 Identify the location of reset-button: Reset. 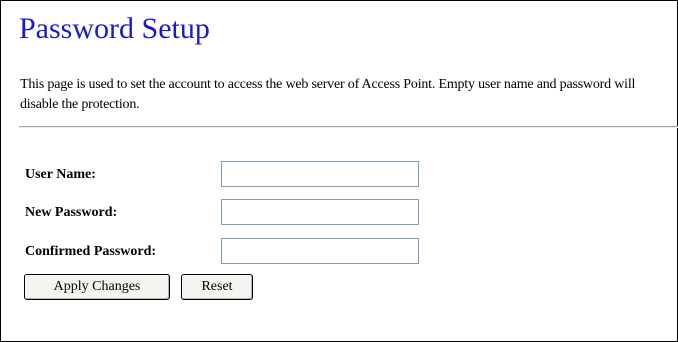
(217, 287).